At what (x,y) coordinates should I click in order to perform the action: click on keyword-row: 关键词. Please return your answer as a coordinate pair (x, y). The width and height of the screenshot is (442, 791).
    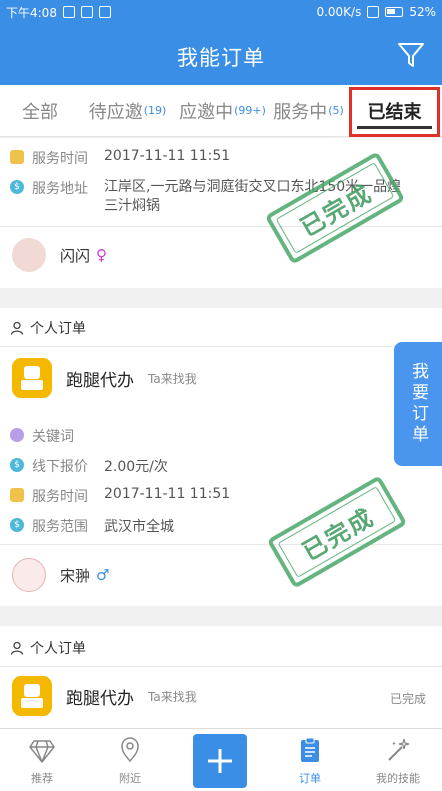
    Looking at the image, I should click on (57, 436).